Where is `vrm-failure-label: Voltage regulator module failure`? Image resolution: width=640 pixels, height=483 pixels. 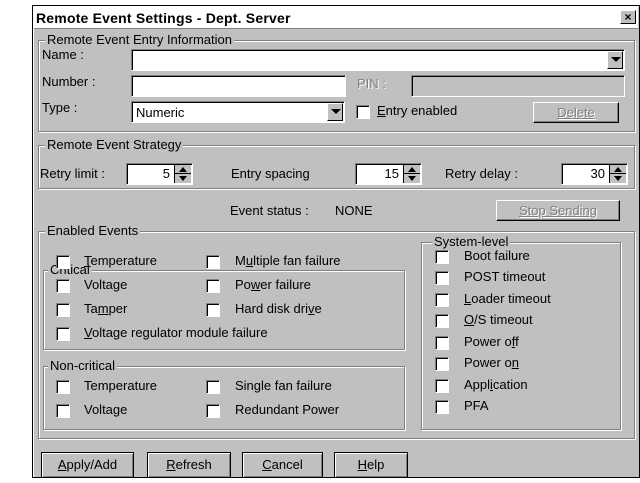
vrm-failure-label: Voltage regulator module failure is located at coordinates (176, 332).